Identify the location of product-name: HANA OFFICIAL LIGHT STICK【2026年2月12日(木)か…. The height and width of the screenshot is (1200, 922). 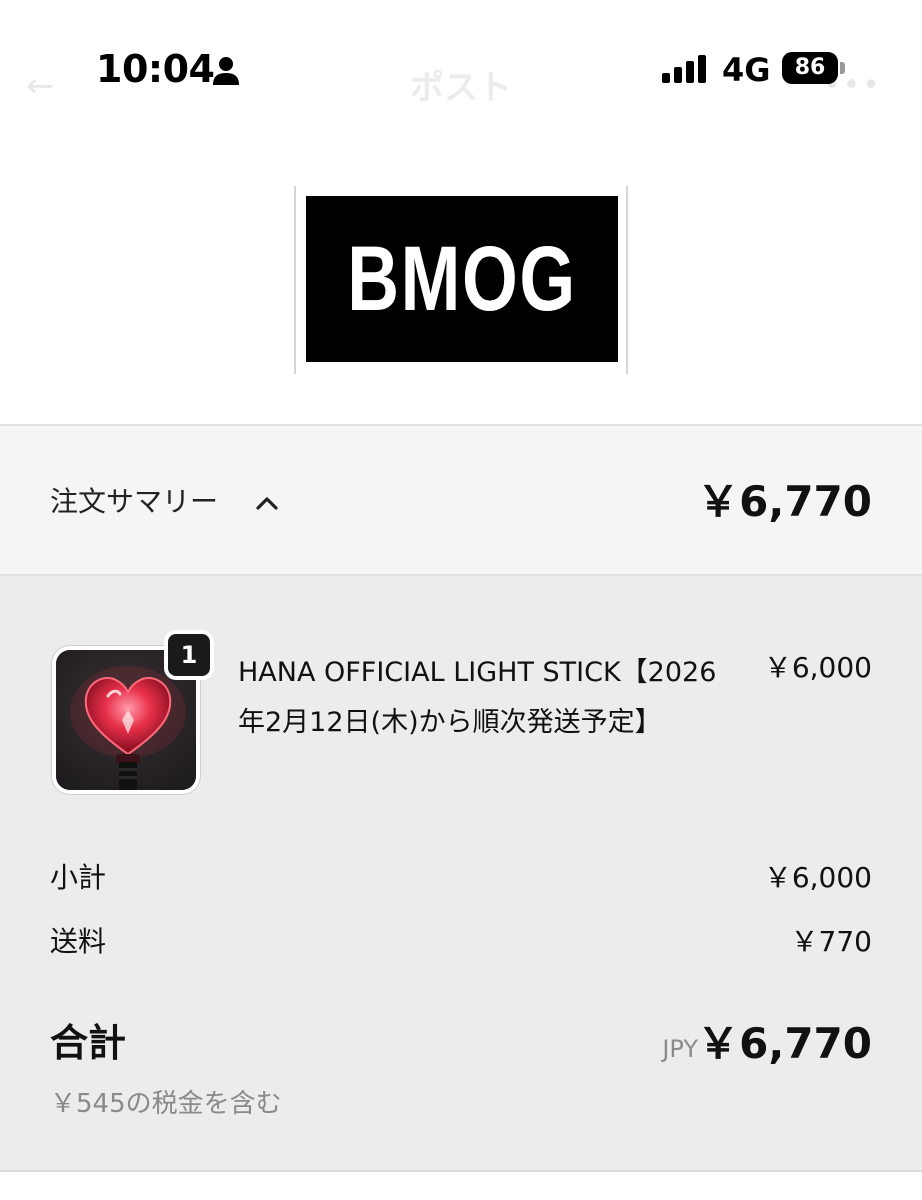
(477, 697).